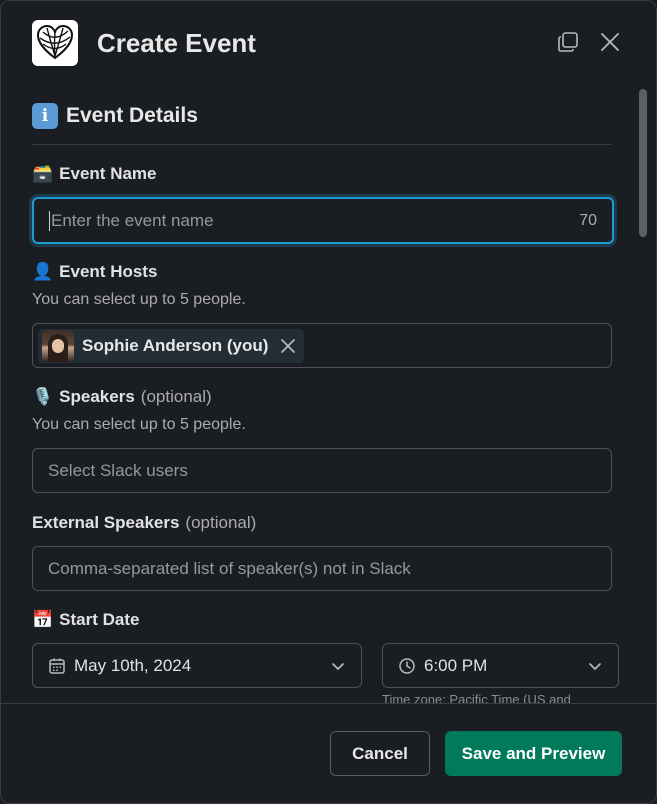 This screenshot has height=804, width=657. I want to click on avatar-face, so click(58, 345).